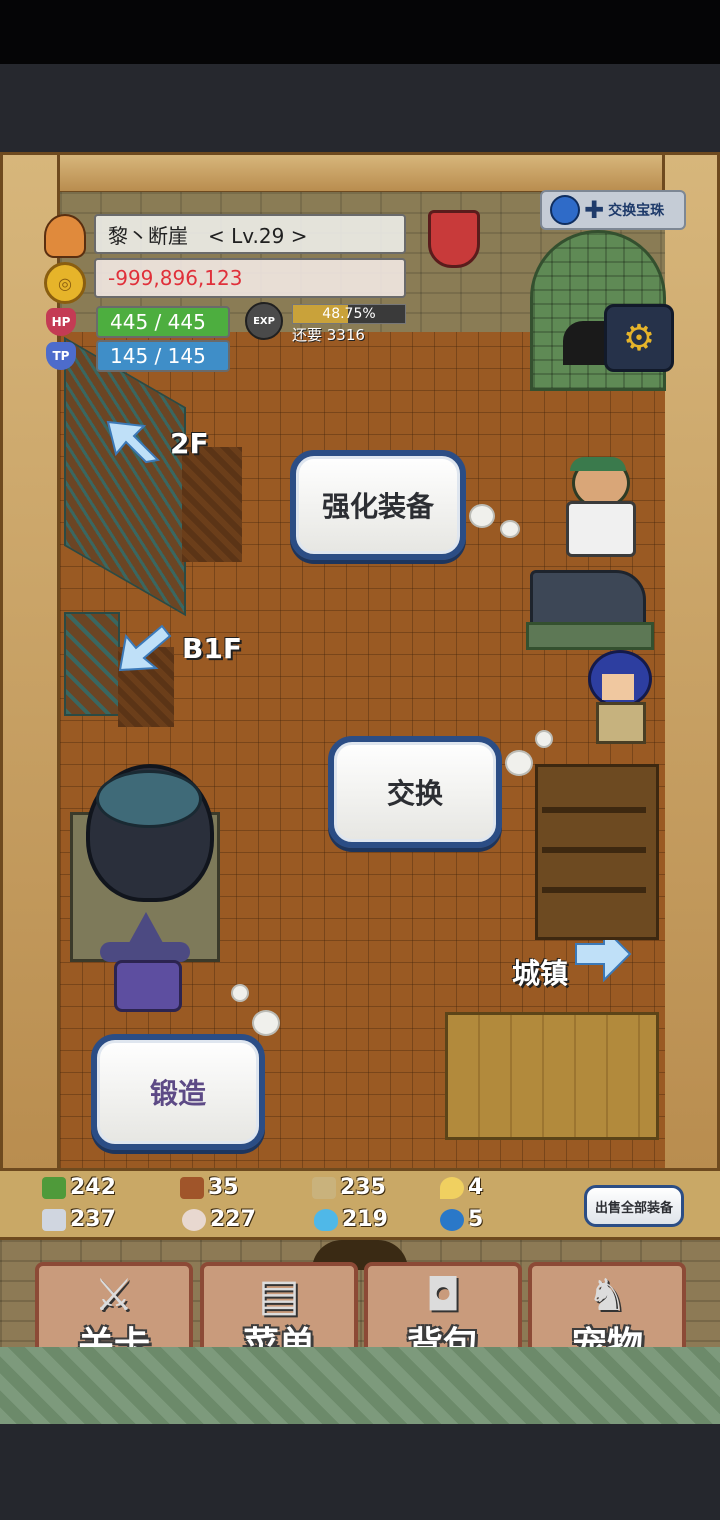  Describe the element at coordinates (552, 1076) in the screenshot. I see `table` at that location.